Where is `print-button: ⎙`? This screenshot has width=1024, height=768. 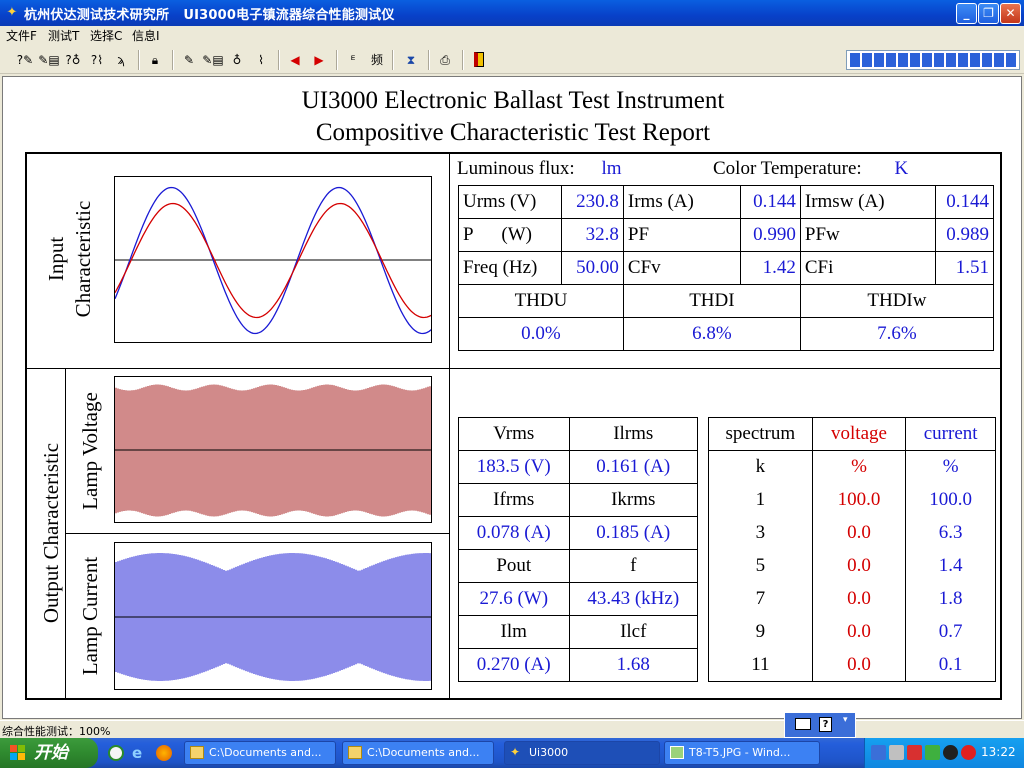 print-button: ⎙ is located at coordinates (445, 60).